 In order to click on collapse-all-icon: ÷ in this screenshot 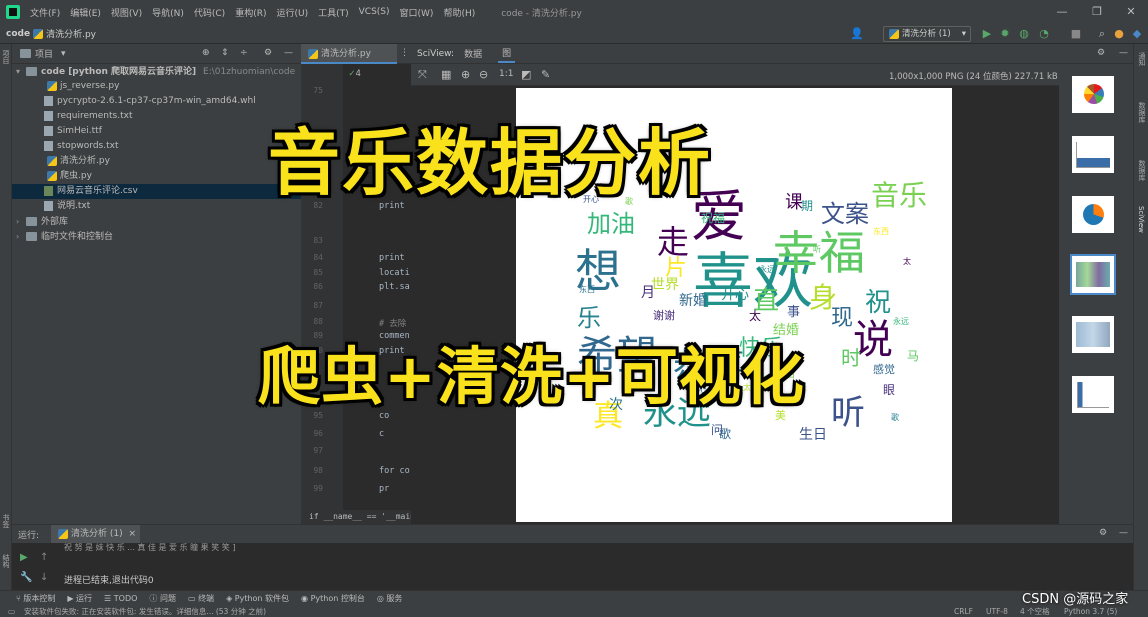, I will do `click(244, 53)`.